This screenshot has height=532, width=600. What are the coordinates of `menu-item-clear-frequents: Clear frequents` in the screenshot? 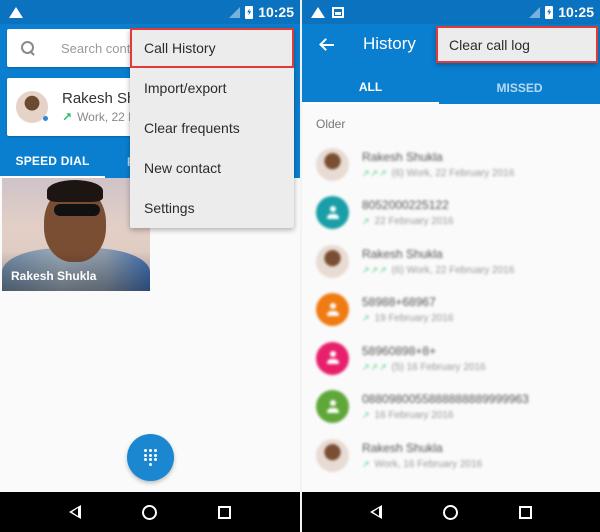 It's located at (212, 128).